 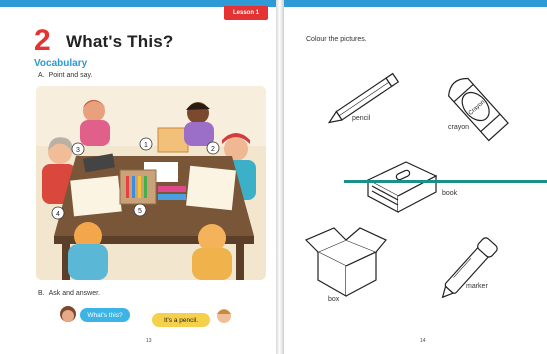 I want to click on scene-marker-2: 2, so click(x=213, y=148).